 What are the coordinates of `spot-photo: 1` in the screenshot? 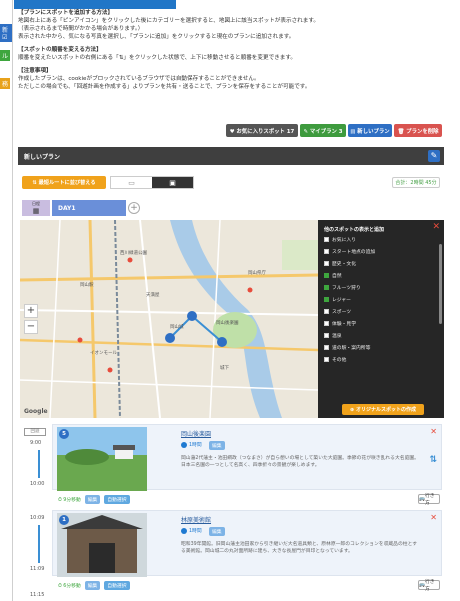 It's located at (102, 545).